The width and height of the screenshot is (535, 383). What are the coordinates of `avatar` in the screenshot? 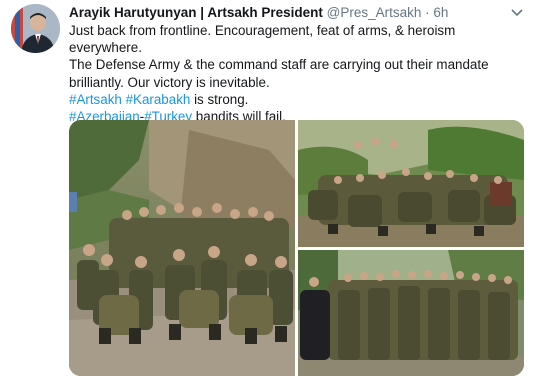 It's located at (35, 28).